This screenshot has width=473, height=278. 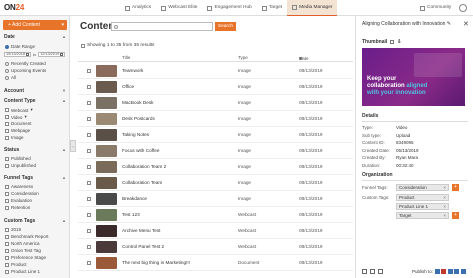 I want to click on table-row: Office Image 08/13/2019, so click(x=215, y=87).